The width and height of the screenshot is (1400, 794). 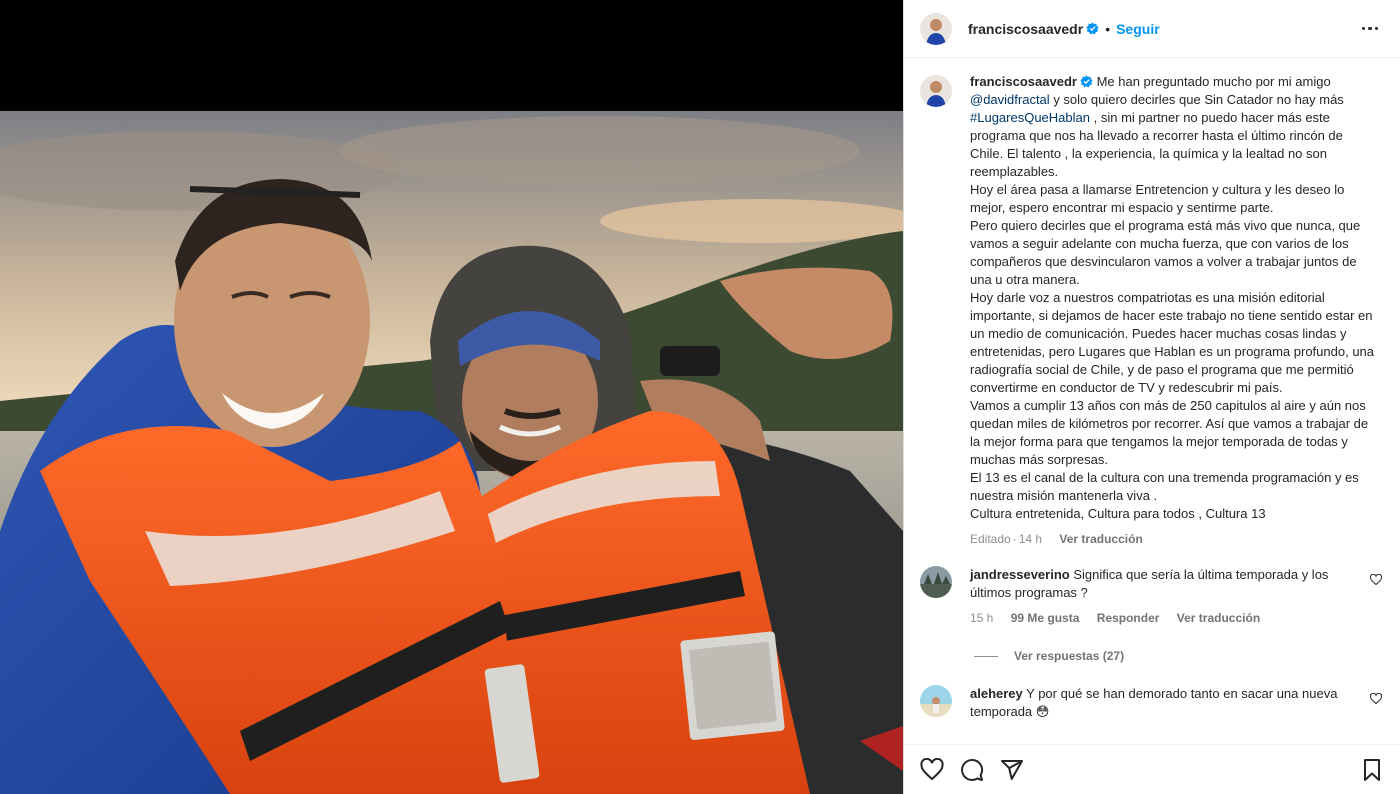 What do you see at coordinates (1128, 618) in the screenshot?
I see `reply-button: Responder` at bounding box center [1128, 618].